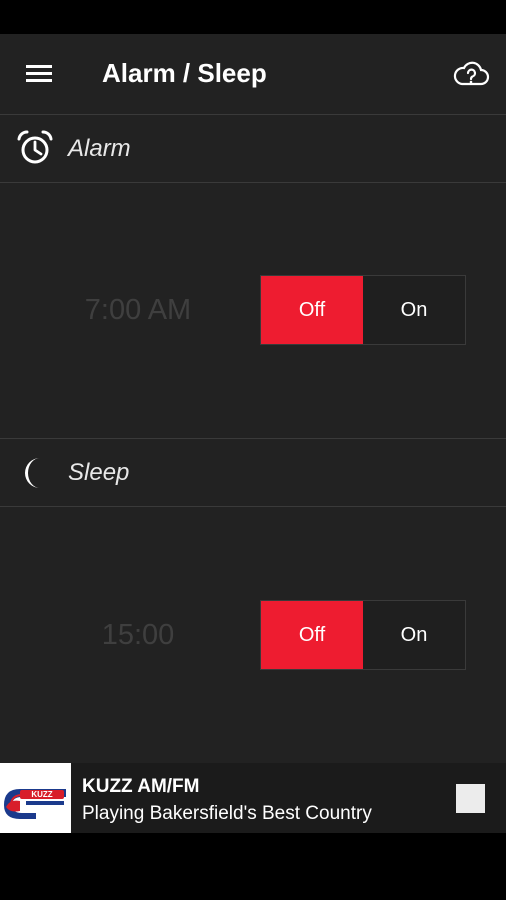 This screenshot has height=900, width=506. I want to click on sleep-section-label: Sleep, so click(99, 472).